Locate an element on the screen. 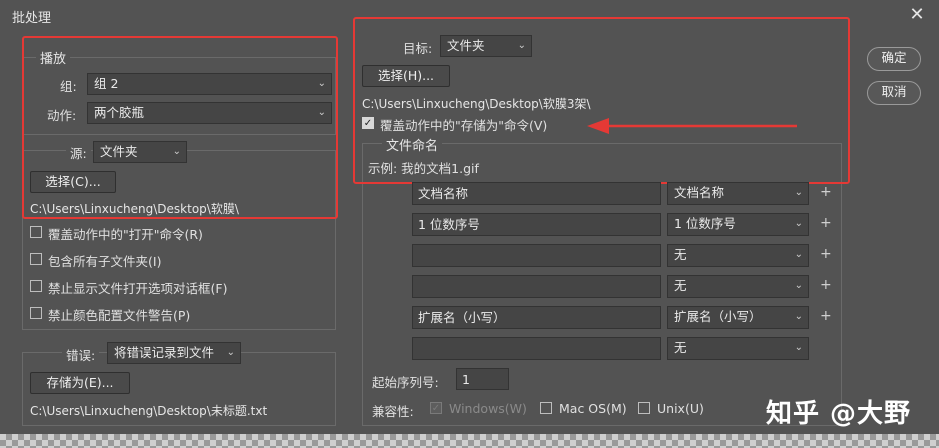 The height and width of the screenshot is (448, 939). compat-label: 兼容性: is located at coordinates (393, 411).